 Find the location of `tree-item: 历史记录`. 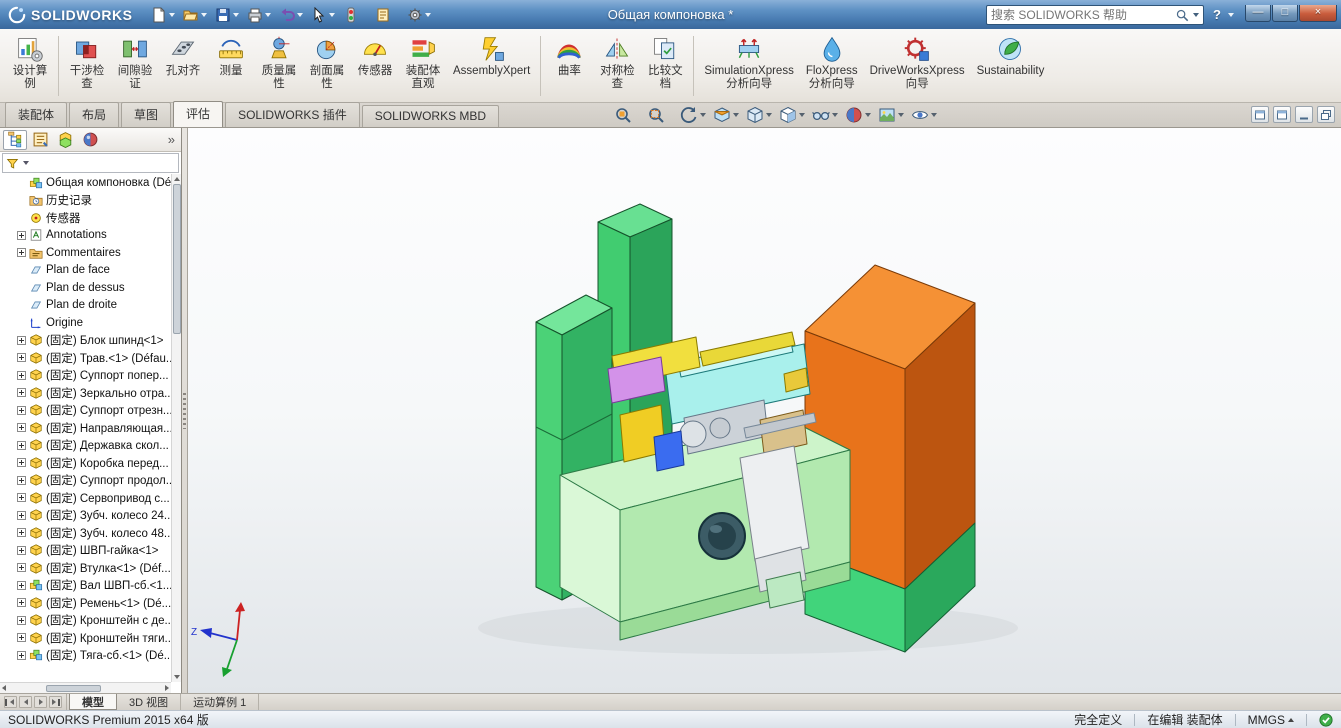

tree-item: 历史记录 is located at coordinates (85, 201).